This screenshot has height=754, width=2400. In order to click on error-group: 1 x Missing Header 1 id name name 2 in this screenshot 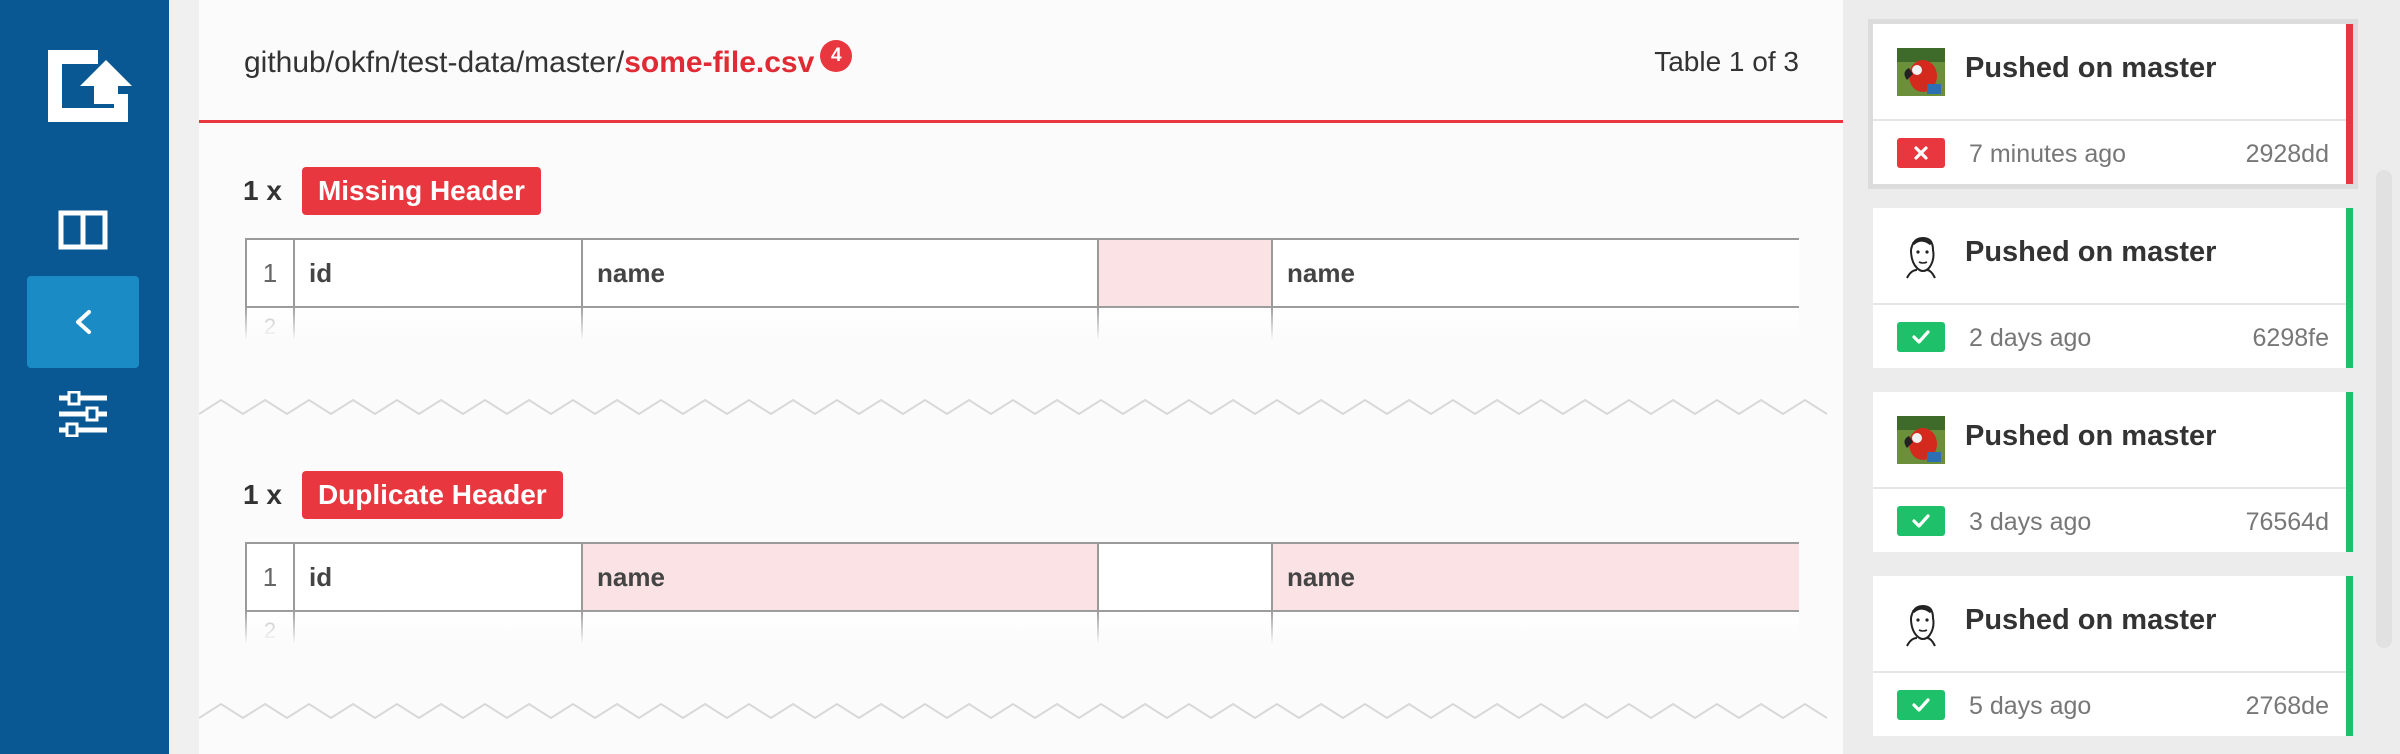, I will do `click(1021, 253)`.